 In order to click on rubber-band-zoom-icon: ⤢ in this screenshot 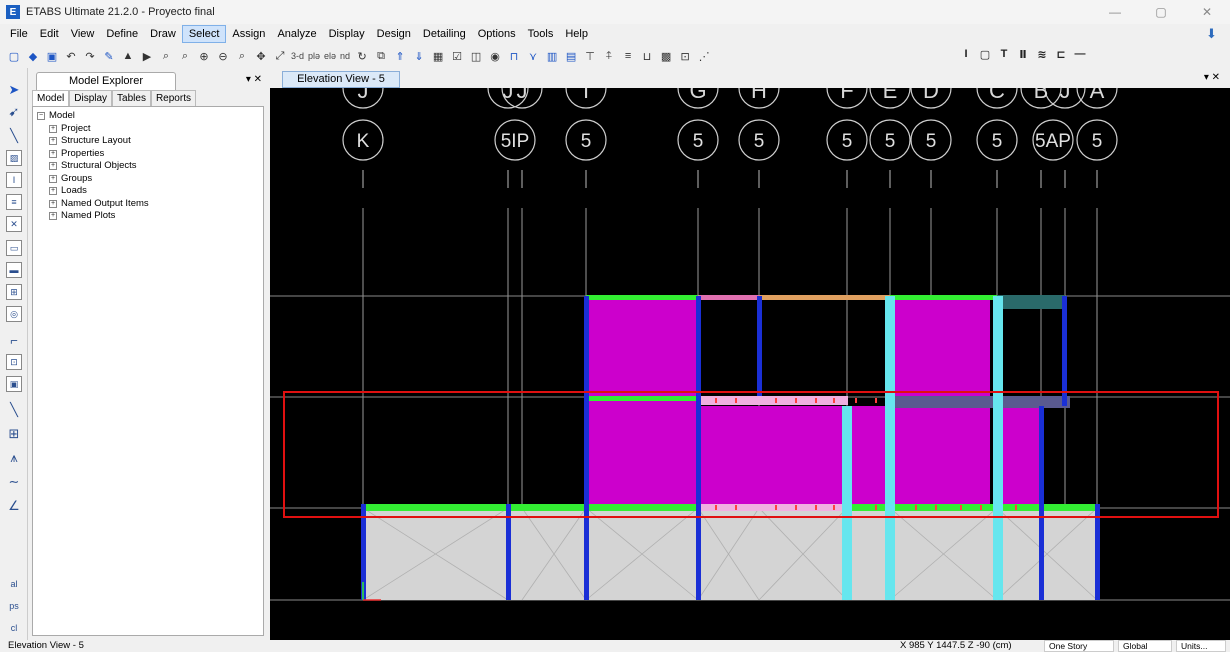, I will do `click(280, 56)`.